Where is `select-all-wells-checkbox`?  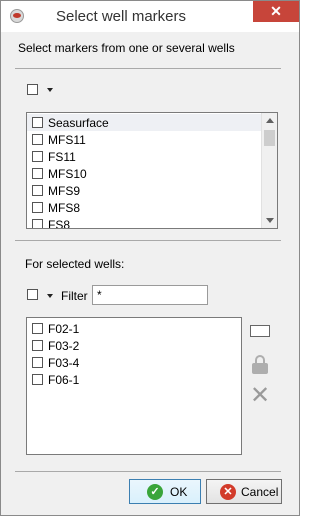 select-all-wells-checkbox is located at coordinates (32, 294).